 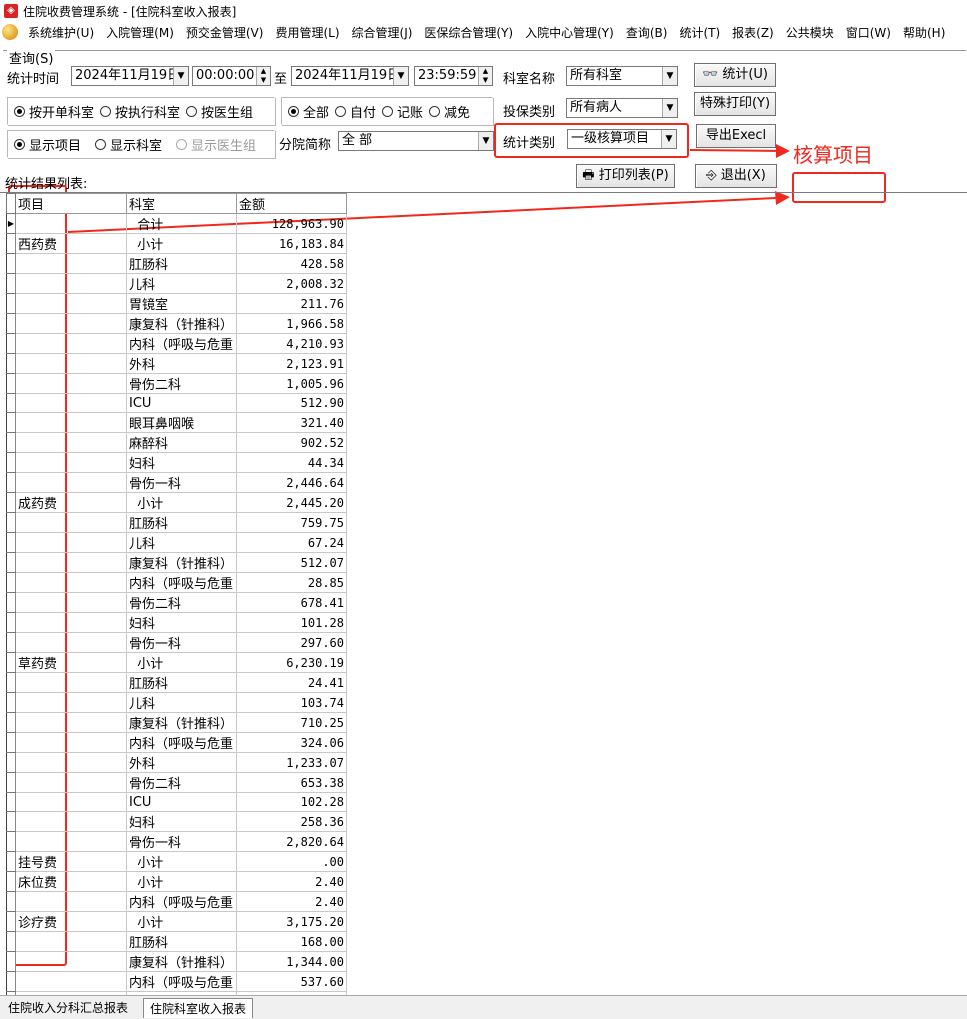 I want to click on cell-amount: 103.74, so click(x=291, y=702).